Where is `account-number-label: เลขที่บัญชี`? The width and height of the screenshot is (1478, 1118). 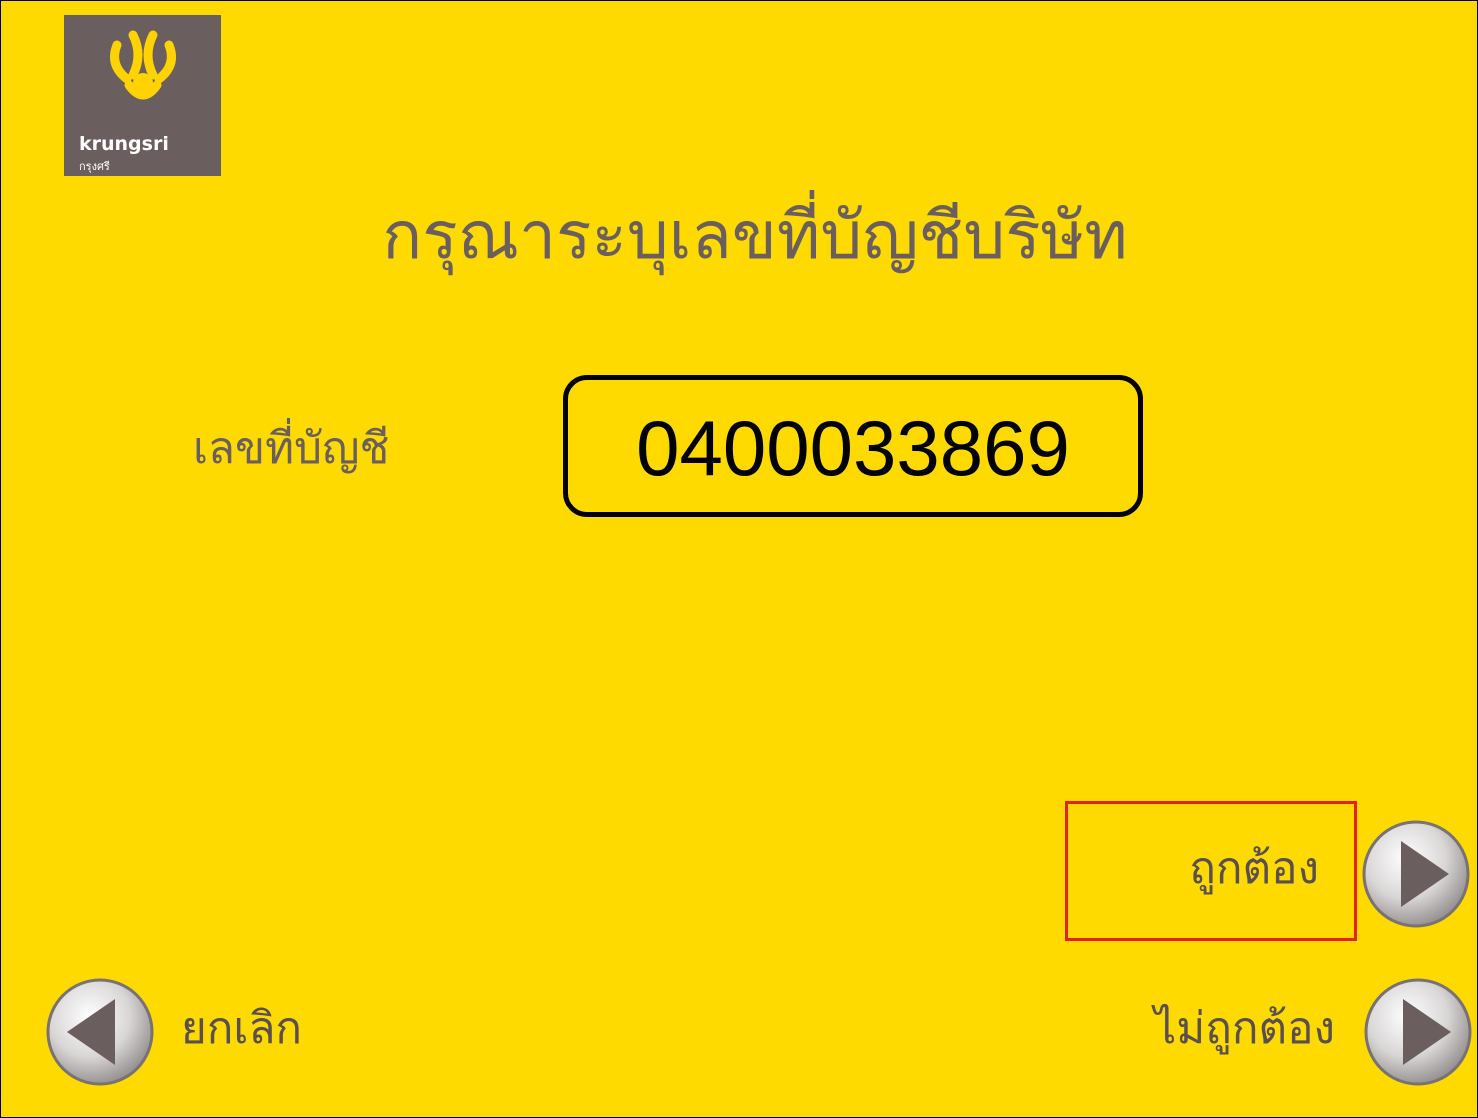 account-number-label: เลขที่บัญชี is located at coordinates (291, 448).